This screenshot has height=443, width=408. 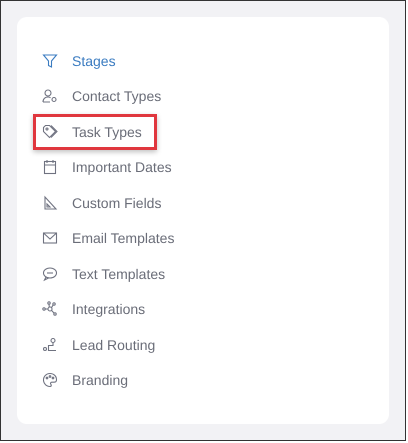 I want to click on calendar-icon, so click(x=50, y=167).